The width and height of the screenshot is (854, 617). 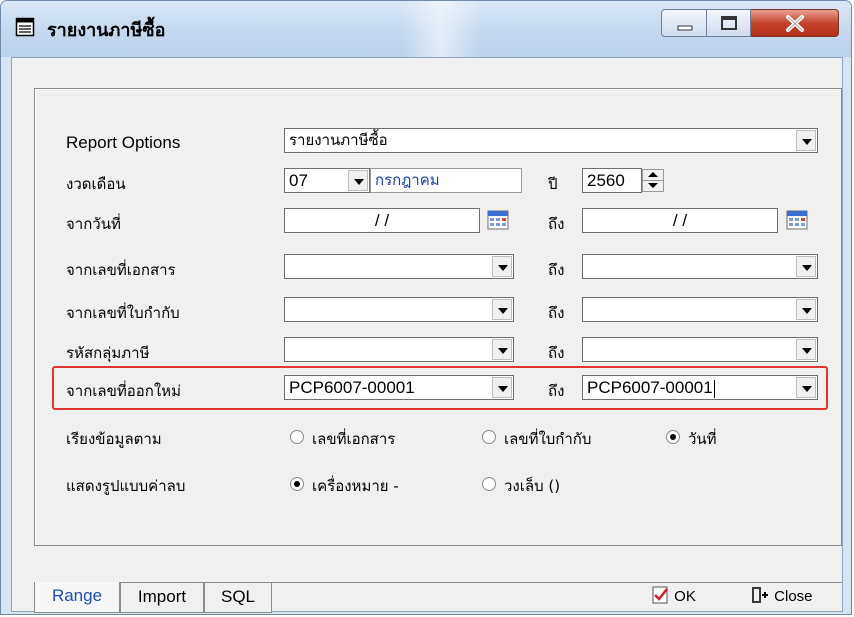 I want to click on close-button: Close, so click(x=781, y=597).